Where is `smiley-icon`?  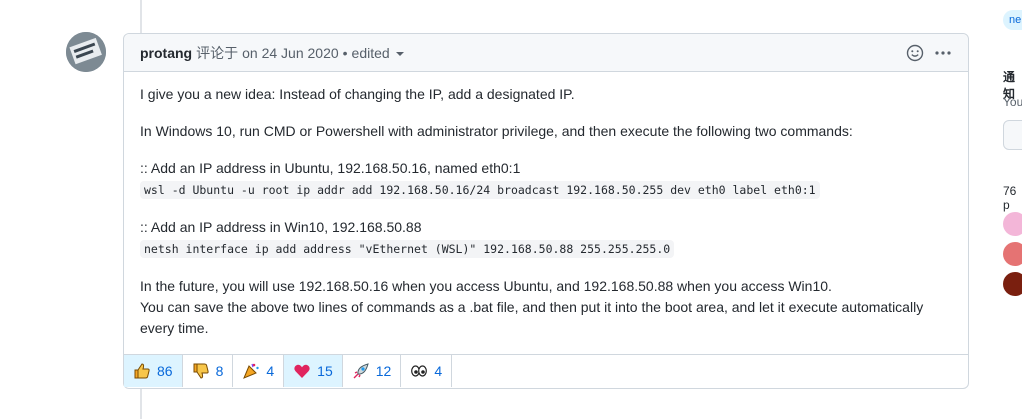 smiley-icon is located at coordinates (915, 53).